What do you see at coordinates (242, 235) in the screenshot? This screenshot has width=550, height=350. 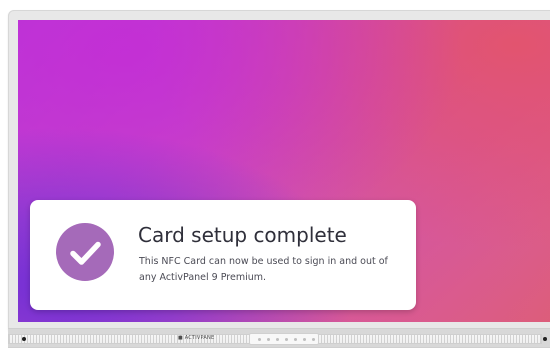 I see `notification-title: Card setup complete` at bounding box center [242, 235].